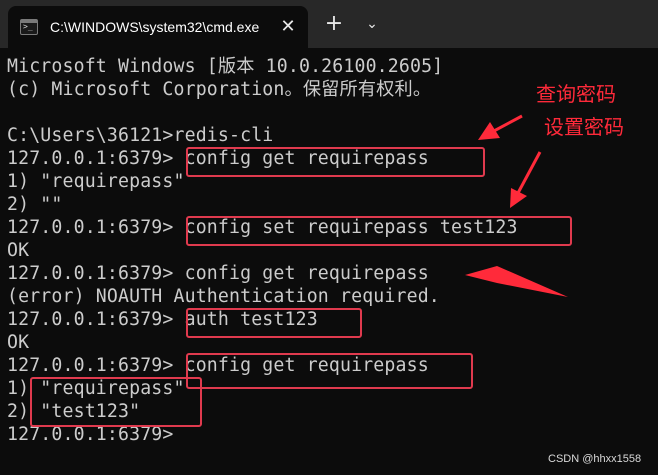  Describe the element at coordinates (576, 94) in the screenshot. I see `annotation-query-password: 查询密码` at that location.